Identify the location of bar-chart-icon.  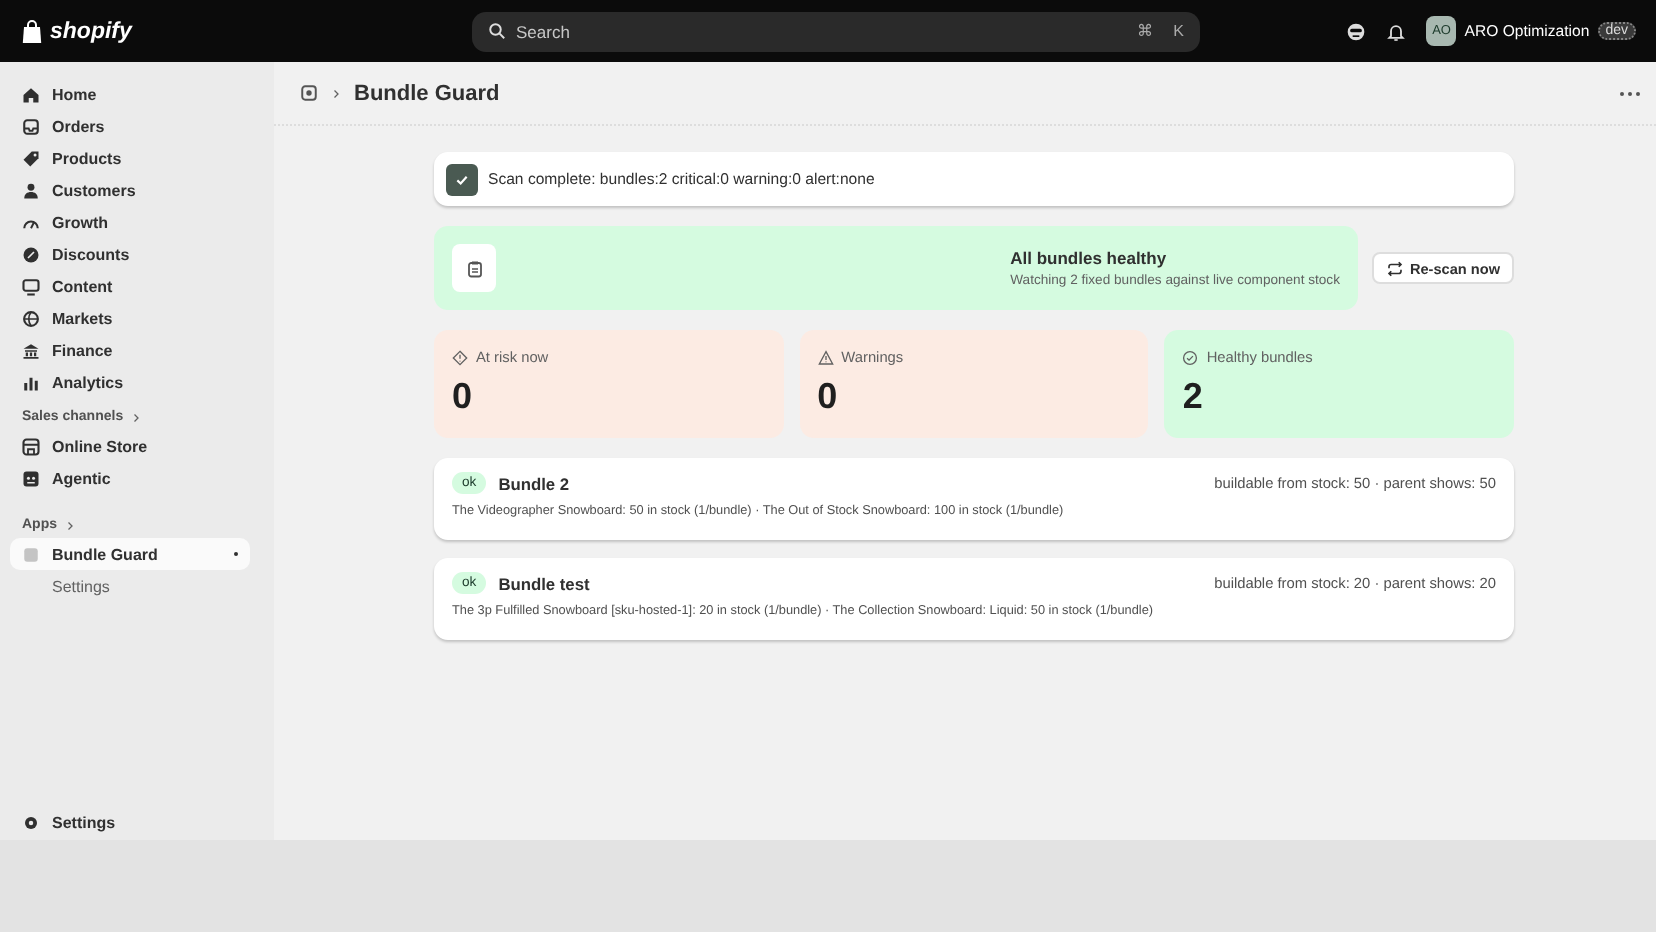
(31, 382).